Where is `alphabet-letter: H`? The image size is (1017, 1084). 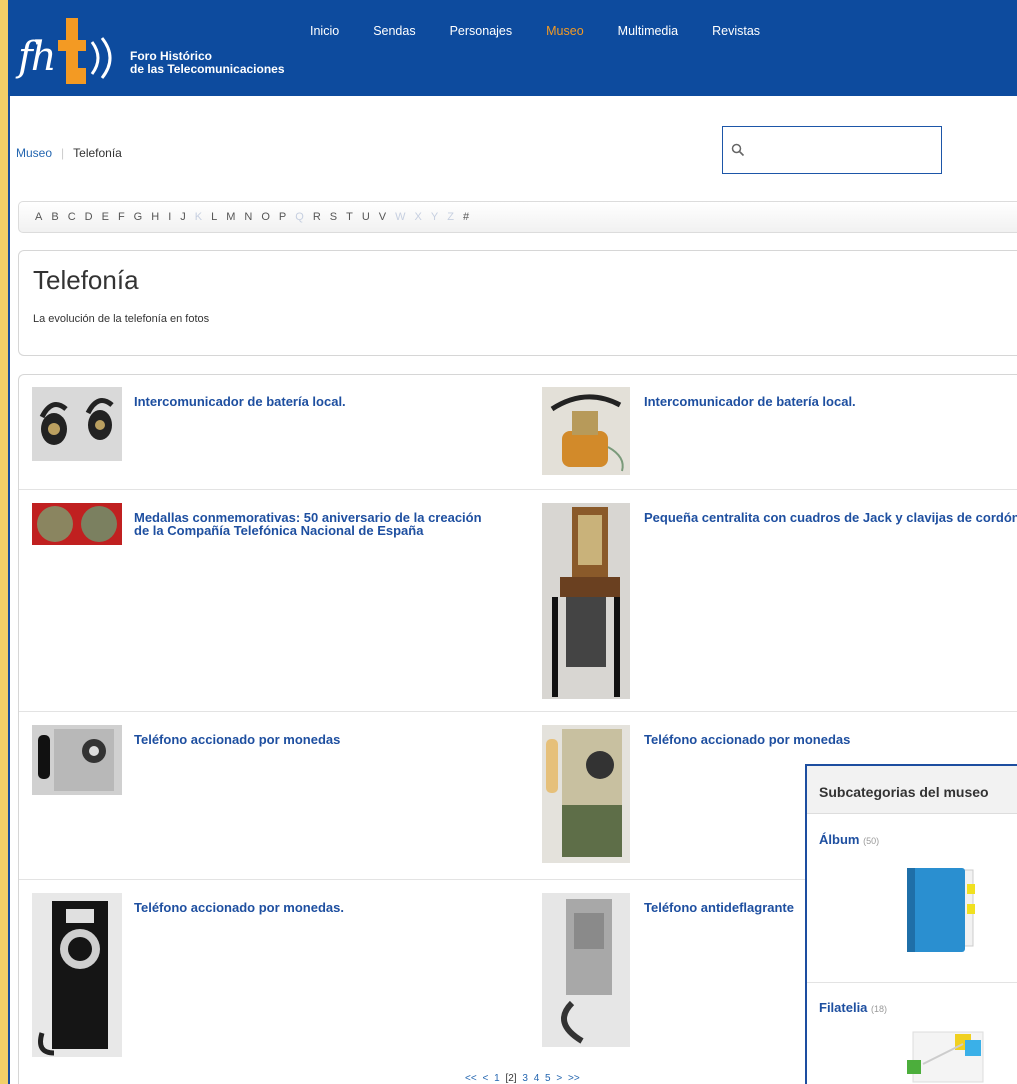 alphabet-letter: H is located at coordinates (155, 217).